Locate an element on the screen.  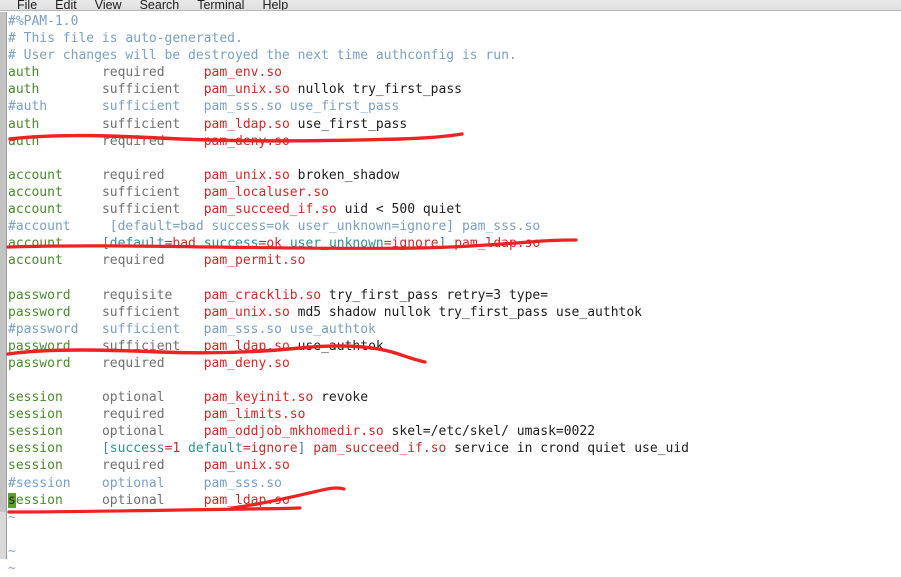
editor-token: default is located at coordinates (137, 244).